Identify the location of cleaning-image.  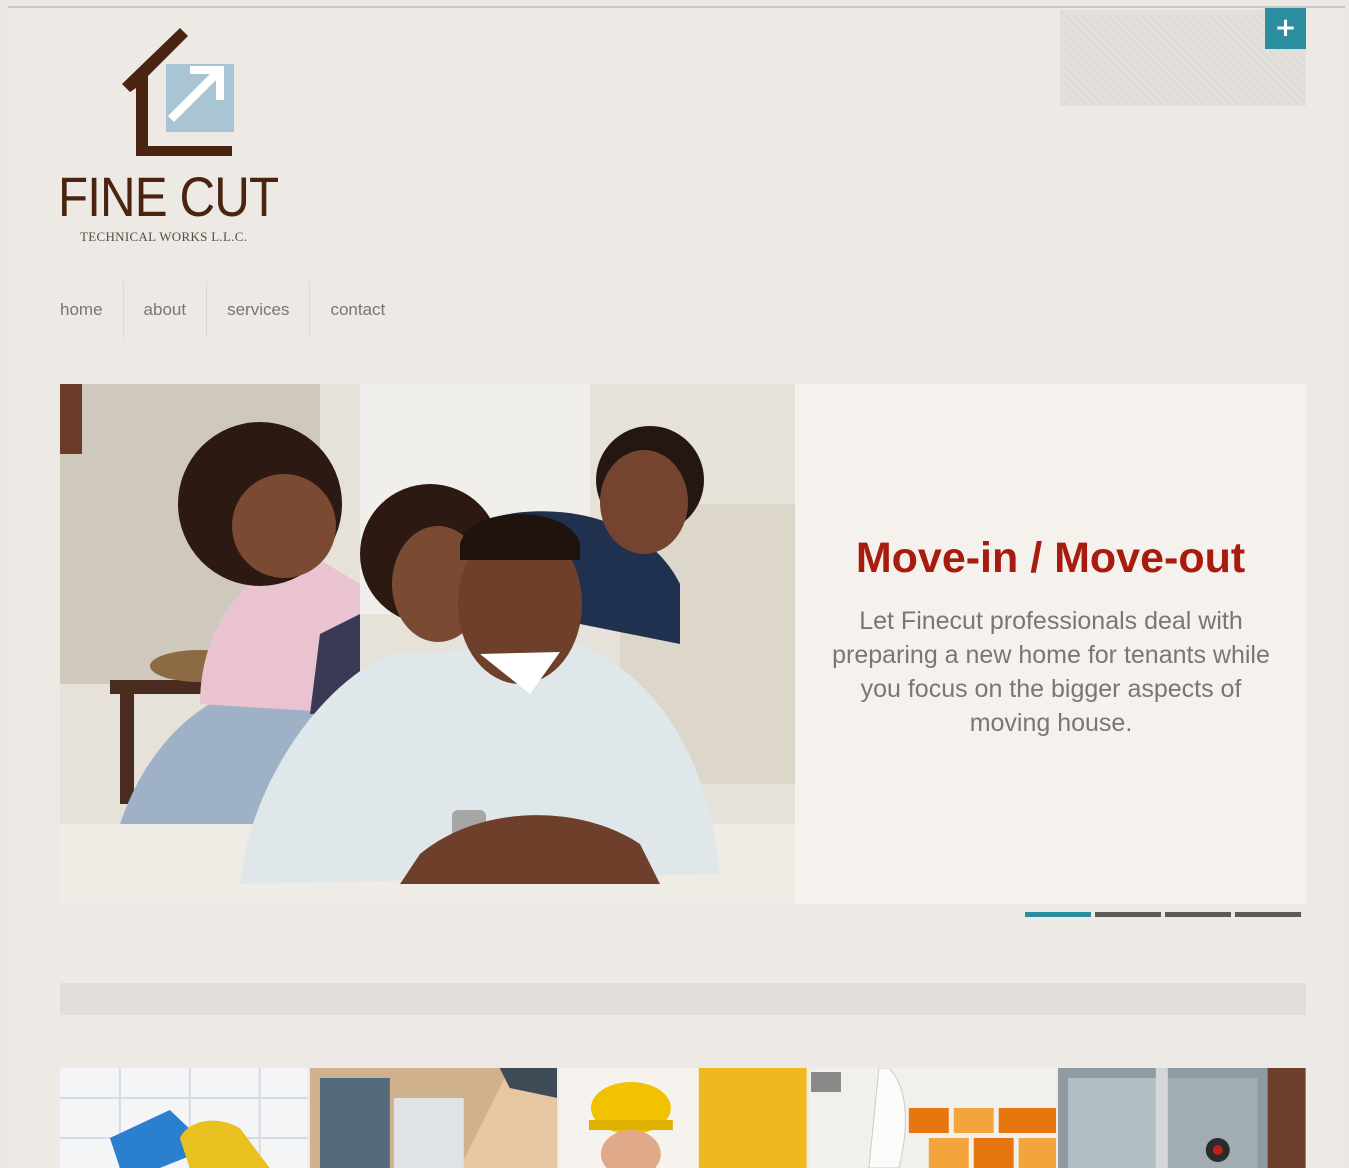
(184, 1118).